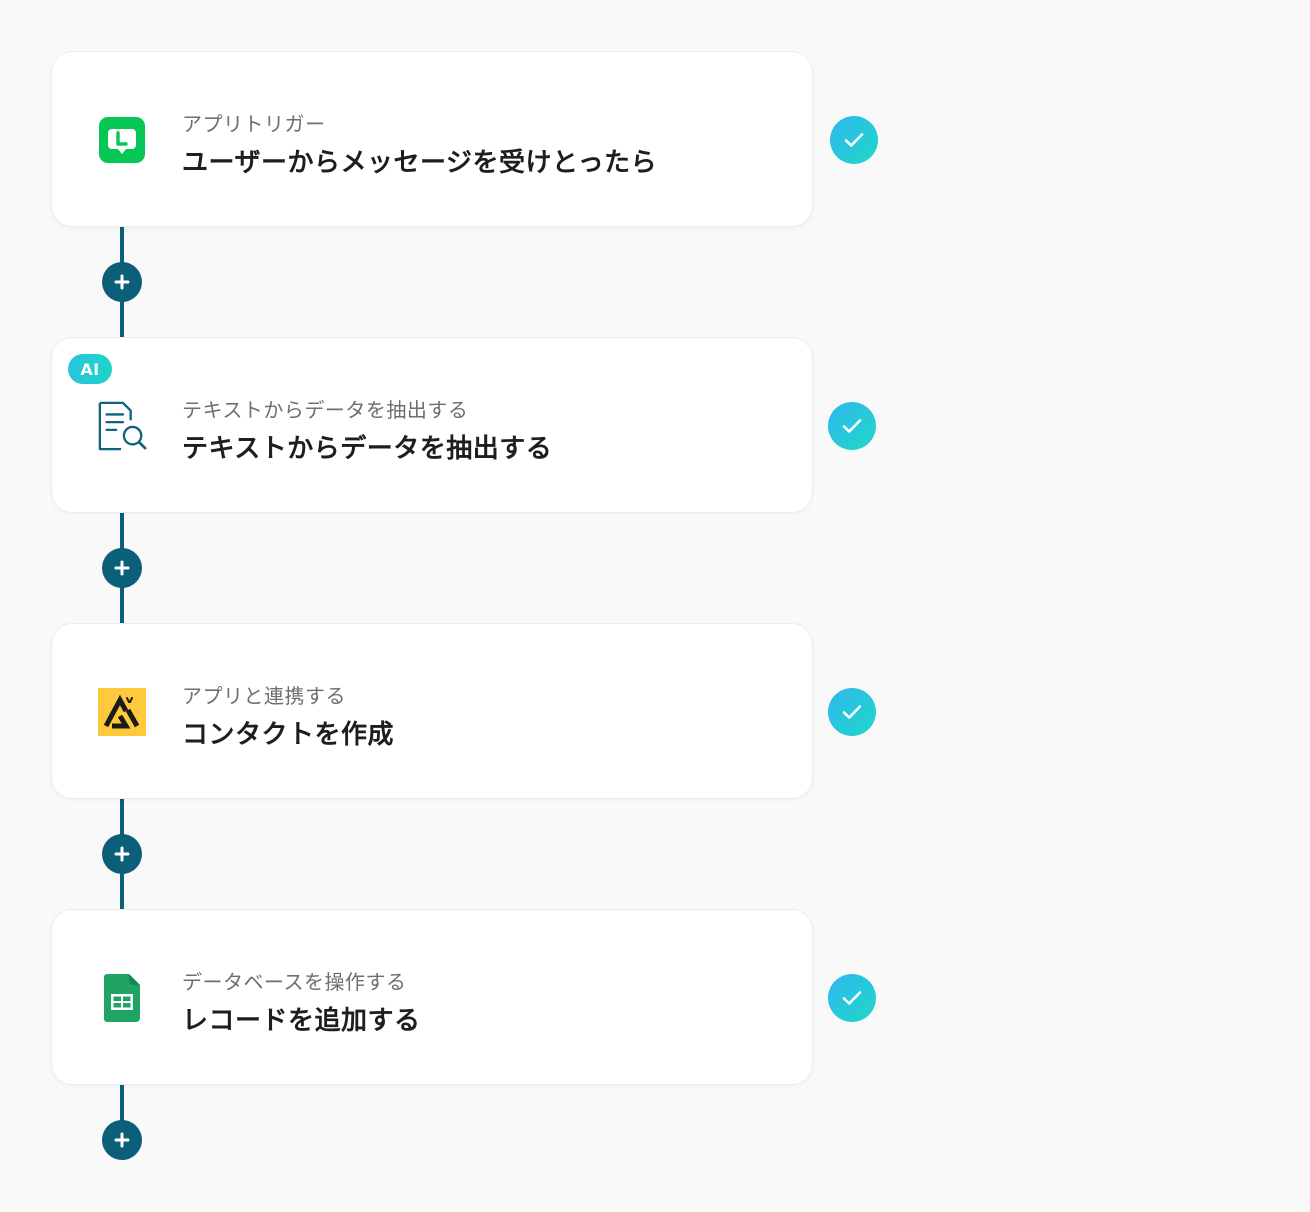 This screenshot has height=1212, width=1310. Describe the element at coordinates (432, 425) in the screenshot. I see `step-card-ai-extract: AI テキストからデータを抽出する テキストからデータを抽出する` at that location.